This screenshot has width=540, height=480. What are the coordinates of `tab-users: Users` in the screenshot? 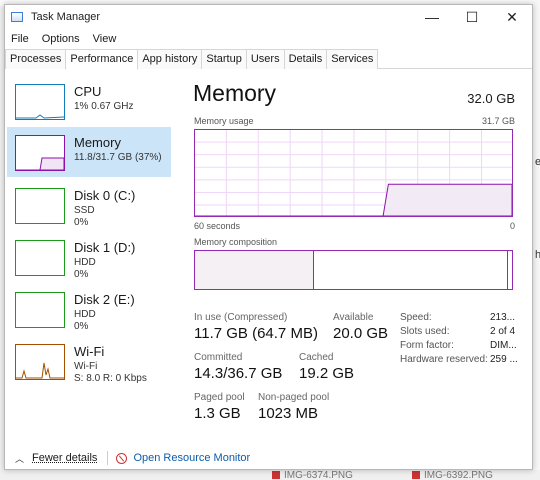 It's located at (265, 59).